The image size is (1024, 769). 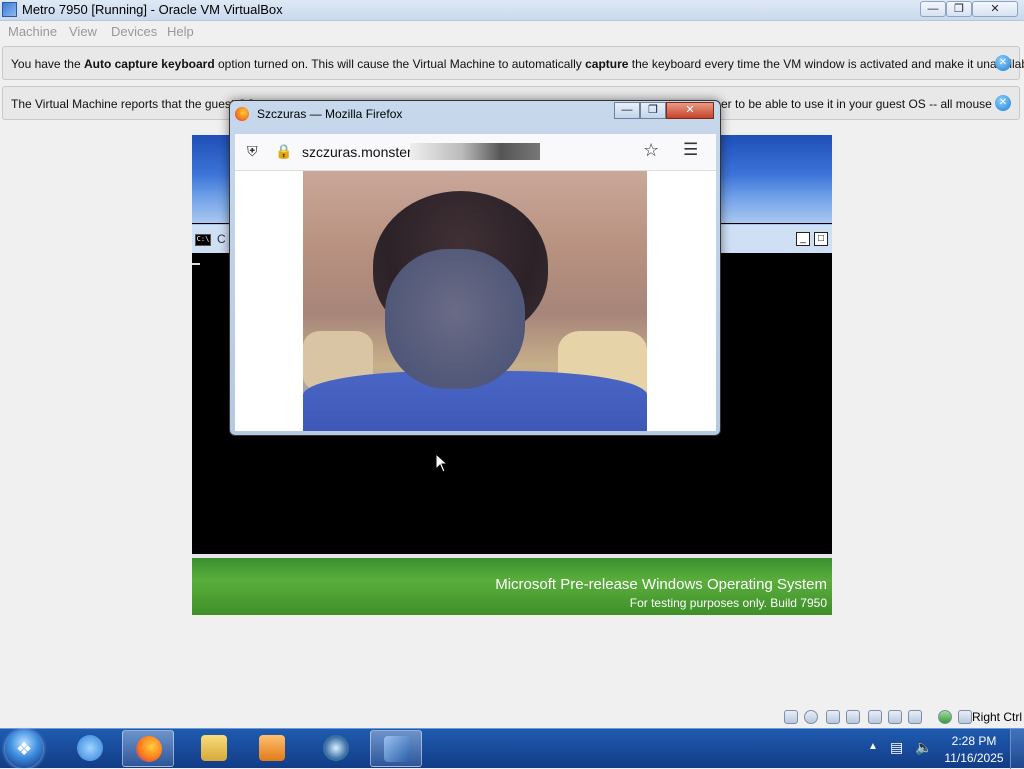 What do you see at coordinates (899, 748) in the screenshot?
I see `network-tray-icon: ▤` at bounding box center [899, 748].